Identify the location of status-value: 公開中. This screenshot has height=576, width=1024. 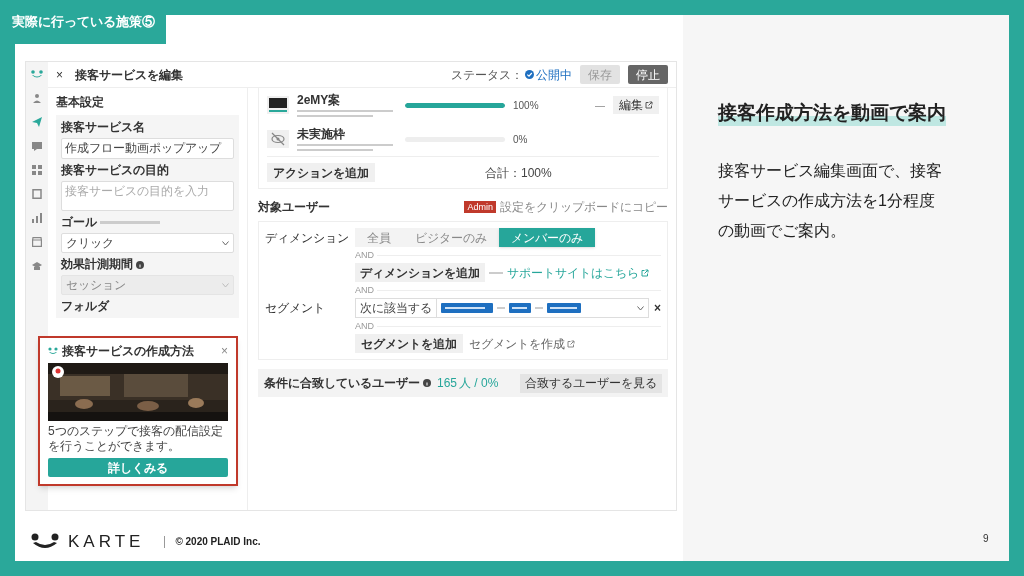
(554, 75).